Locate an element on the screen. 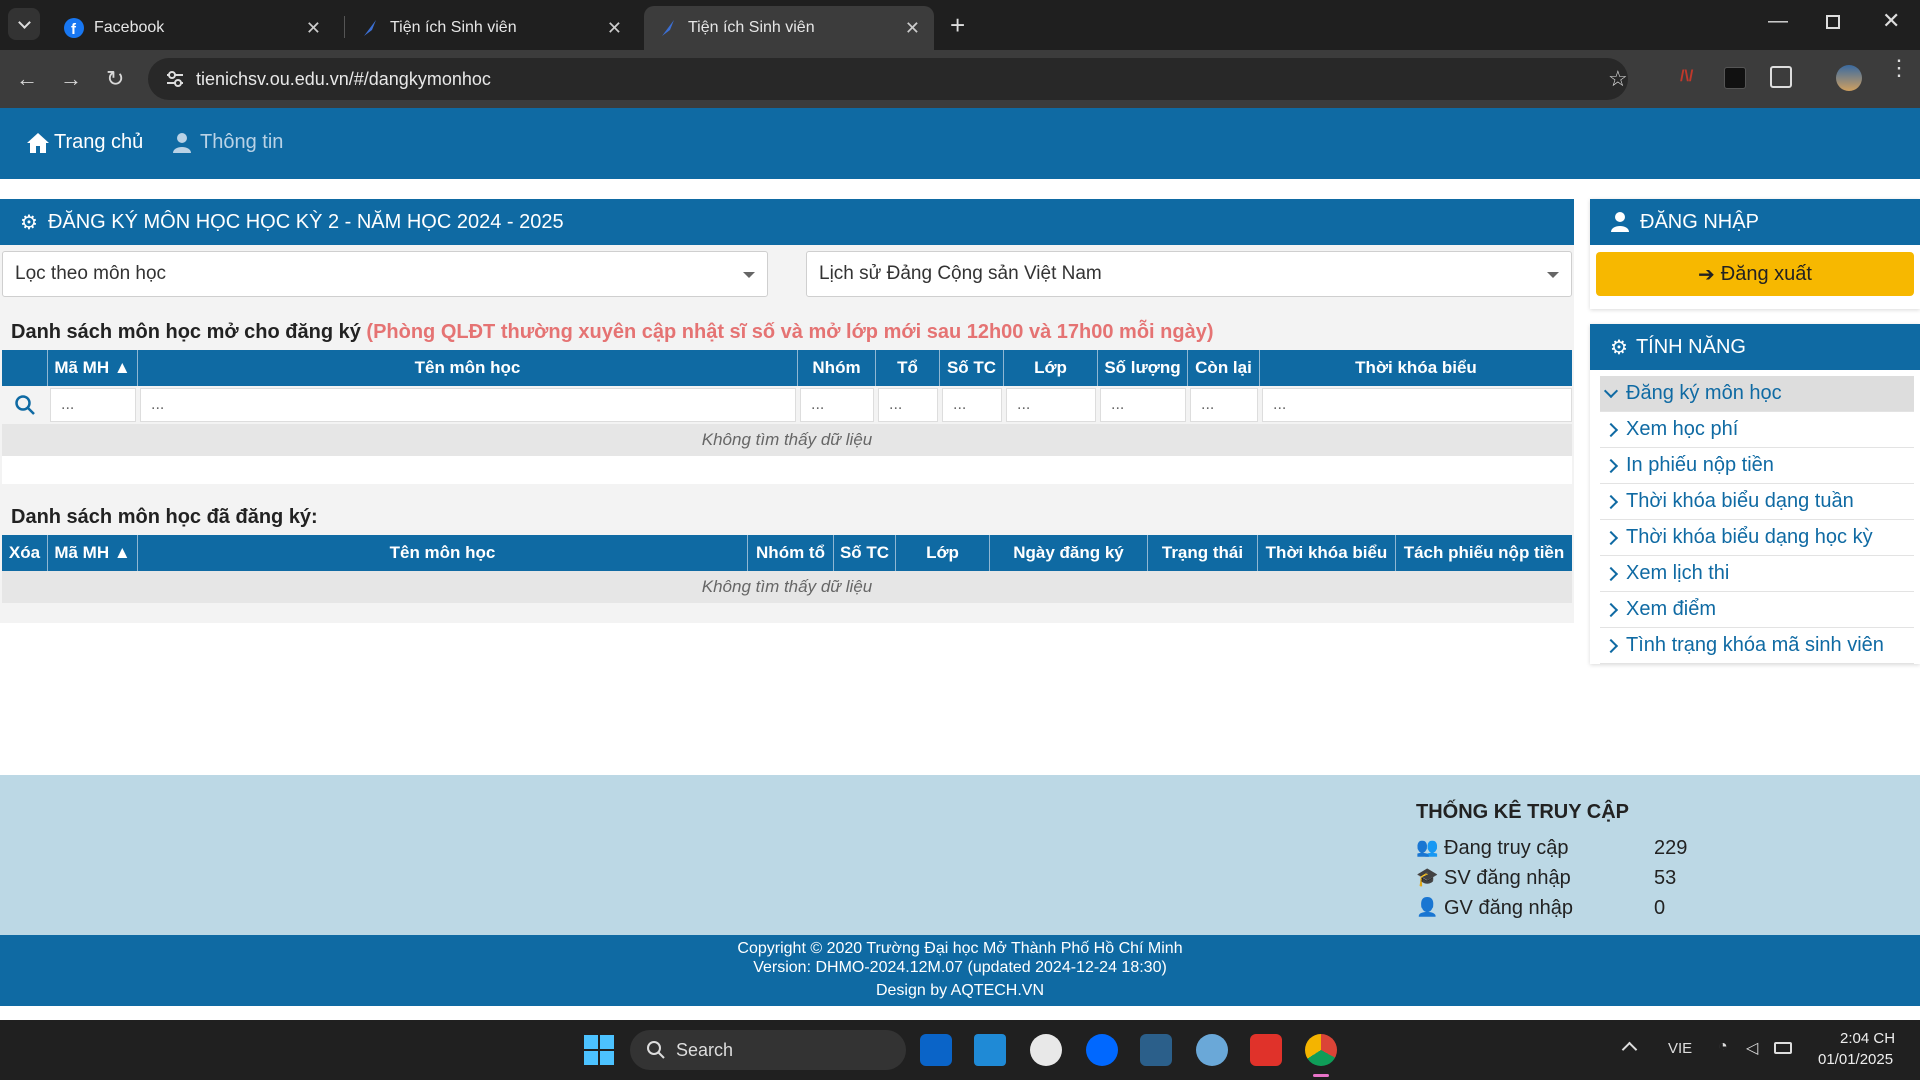 Image resolution: width=1920 pixels, height=1080 pixels. outlook-icon is located at coordinates (936, 1050).